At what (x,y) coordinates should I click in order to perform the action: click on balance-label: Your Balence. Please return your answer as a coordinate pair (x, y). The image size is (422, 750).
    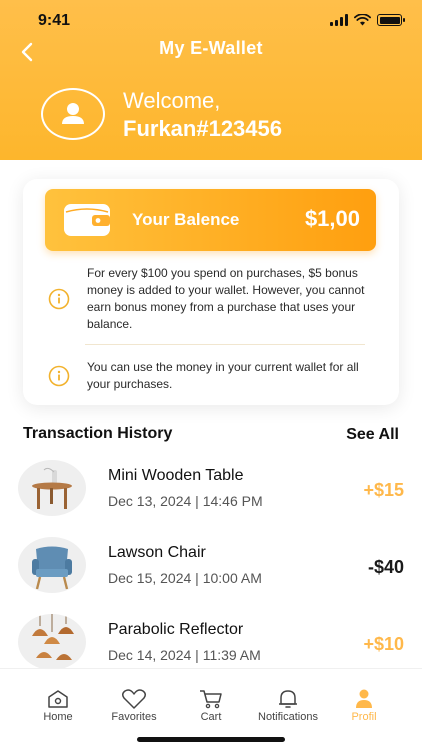
    Looking at the image, I should click on (186, 219).